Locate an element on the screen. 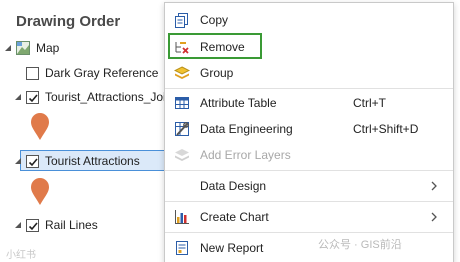 This screenshot has width=460, height=262. menu-item-label: New Report is located at coordinates (232, 248).